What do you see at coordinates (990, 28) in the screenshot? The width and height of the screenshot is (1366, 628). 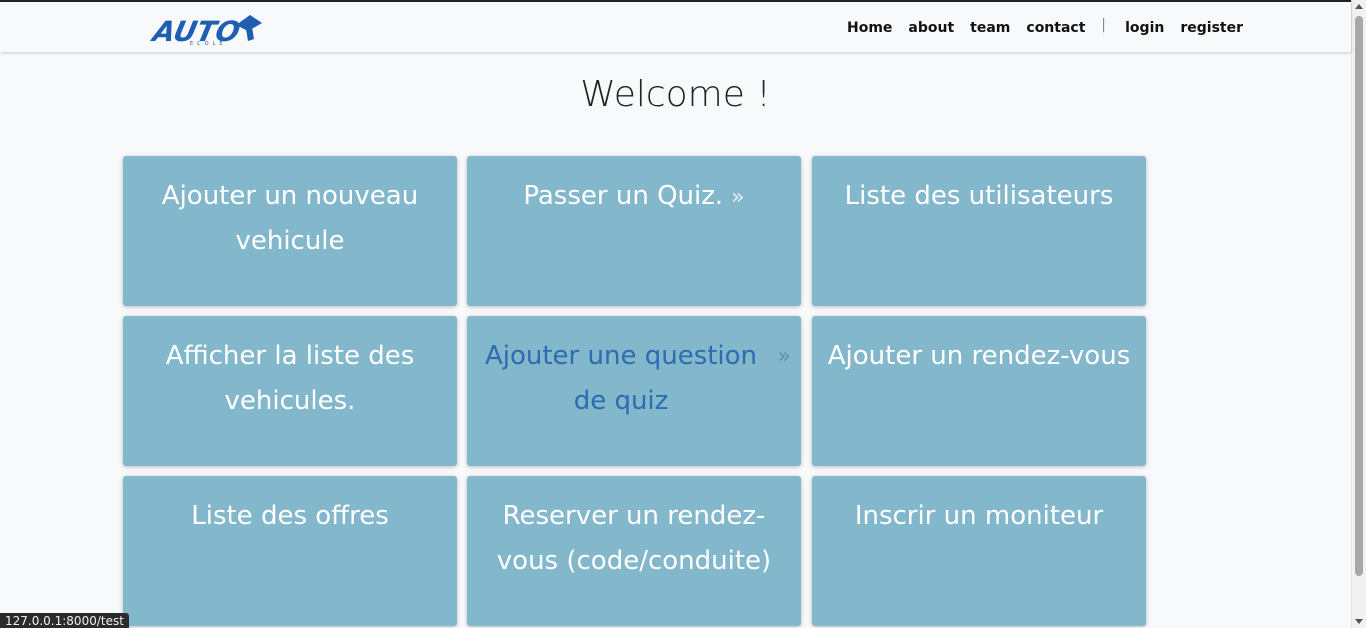 I see `nav-team-link: team` at bounding box center [990, 28].